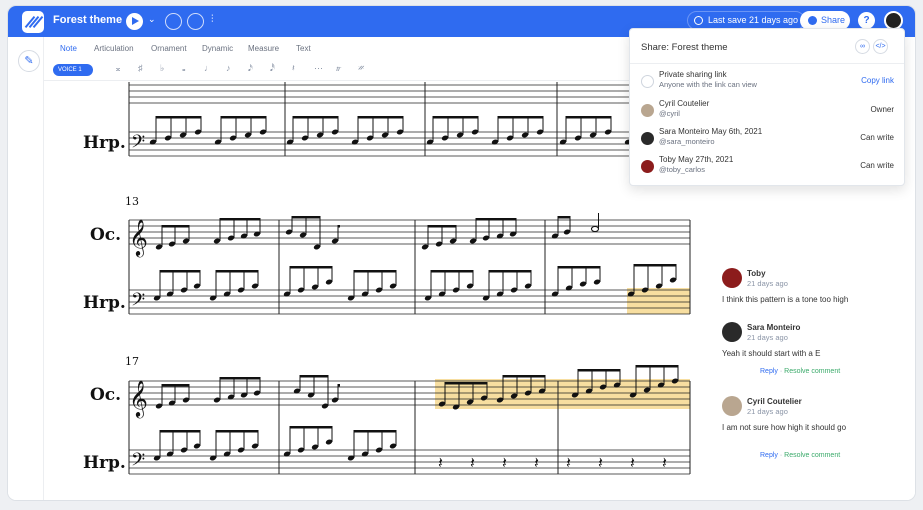 The height and width of the screenshot is (510, 923). Describe the element at coordinates (118, 68) in the screenshot. I see `toolbar-tool: 𝄪` at that location.